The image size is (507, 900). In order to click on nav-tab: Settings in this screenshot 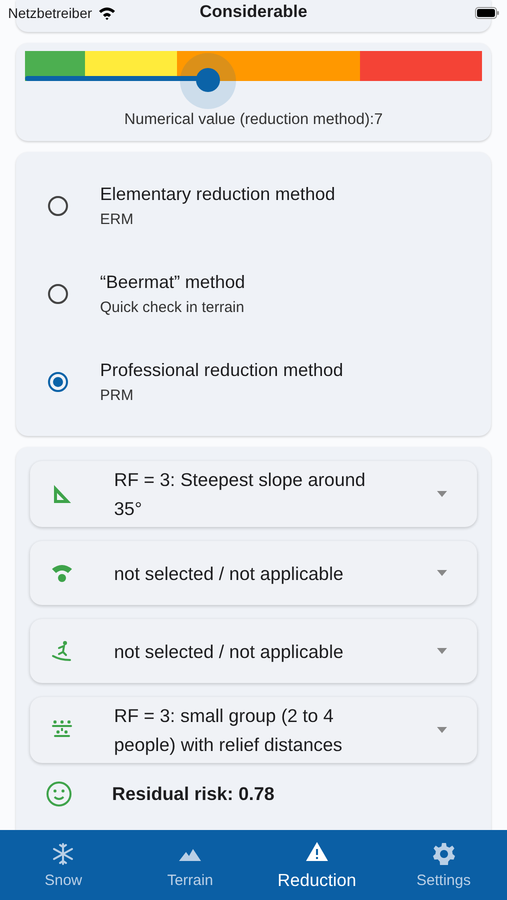, I will do `click(443, 865)`.